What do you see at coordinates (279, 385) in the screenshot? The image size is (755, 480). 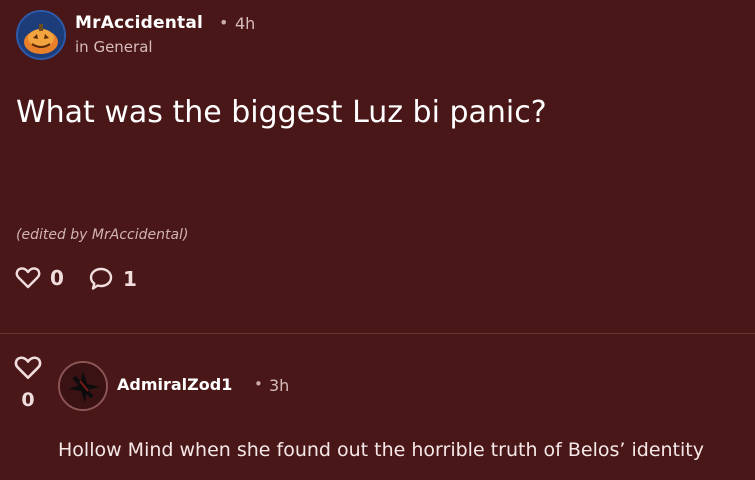 I see `comment-timestamp: 3h` at bounding box center [279, 385].